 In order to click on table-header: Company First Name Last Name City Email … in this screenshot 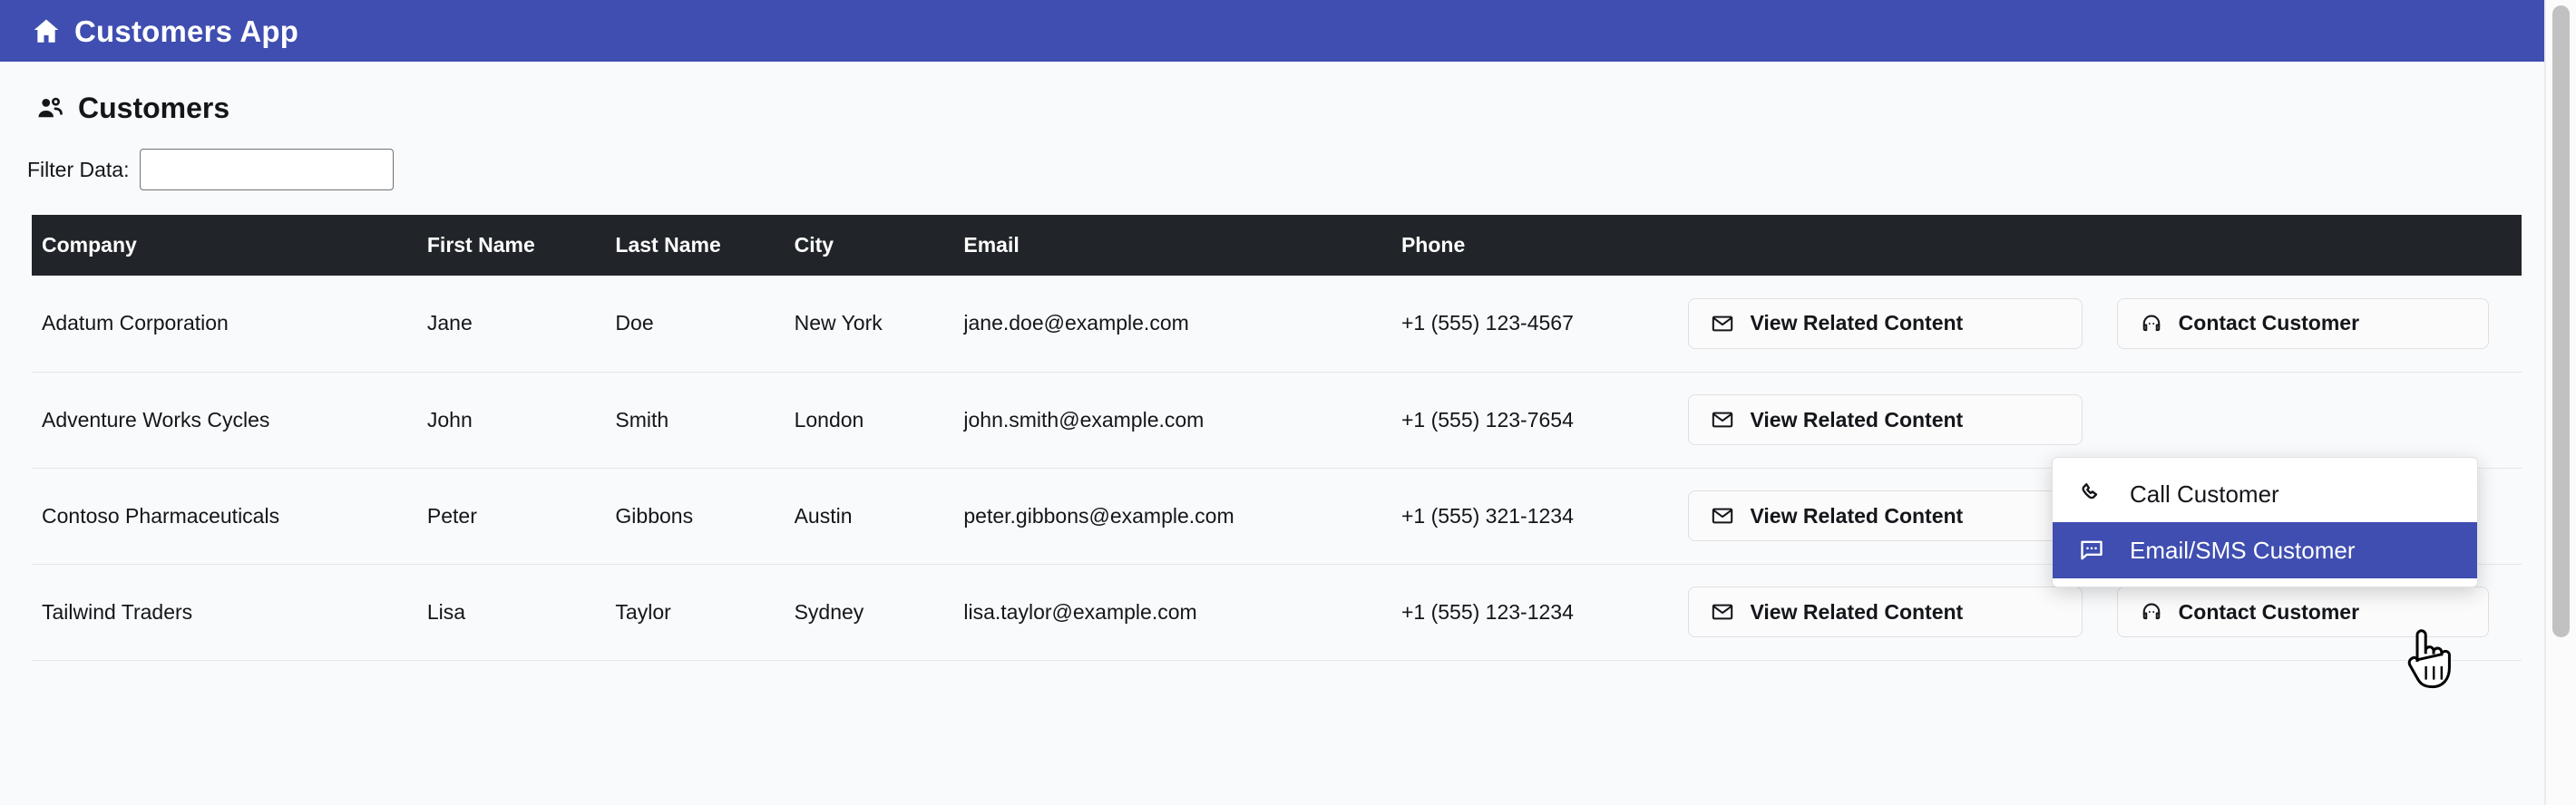, I will do `click(1277, 245)`.